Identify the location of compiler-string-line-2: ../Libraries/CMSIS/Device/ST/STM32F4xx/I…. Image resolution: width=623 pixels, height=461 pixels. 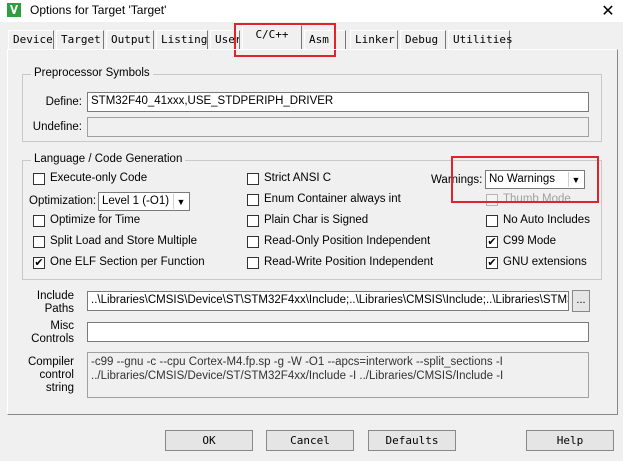
(297, 376).